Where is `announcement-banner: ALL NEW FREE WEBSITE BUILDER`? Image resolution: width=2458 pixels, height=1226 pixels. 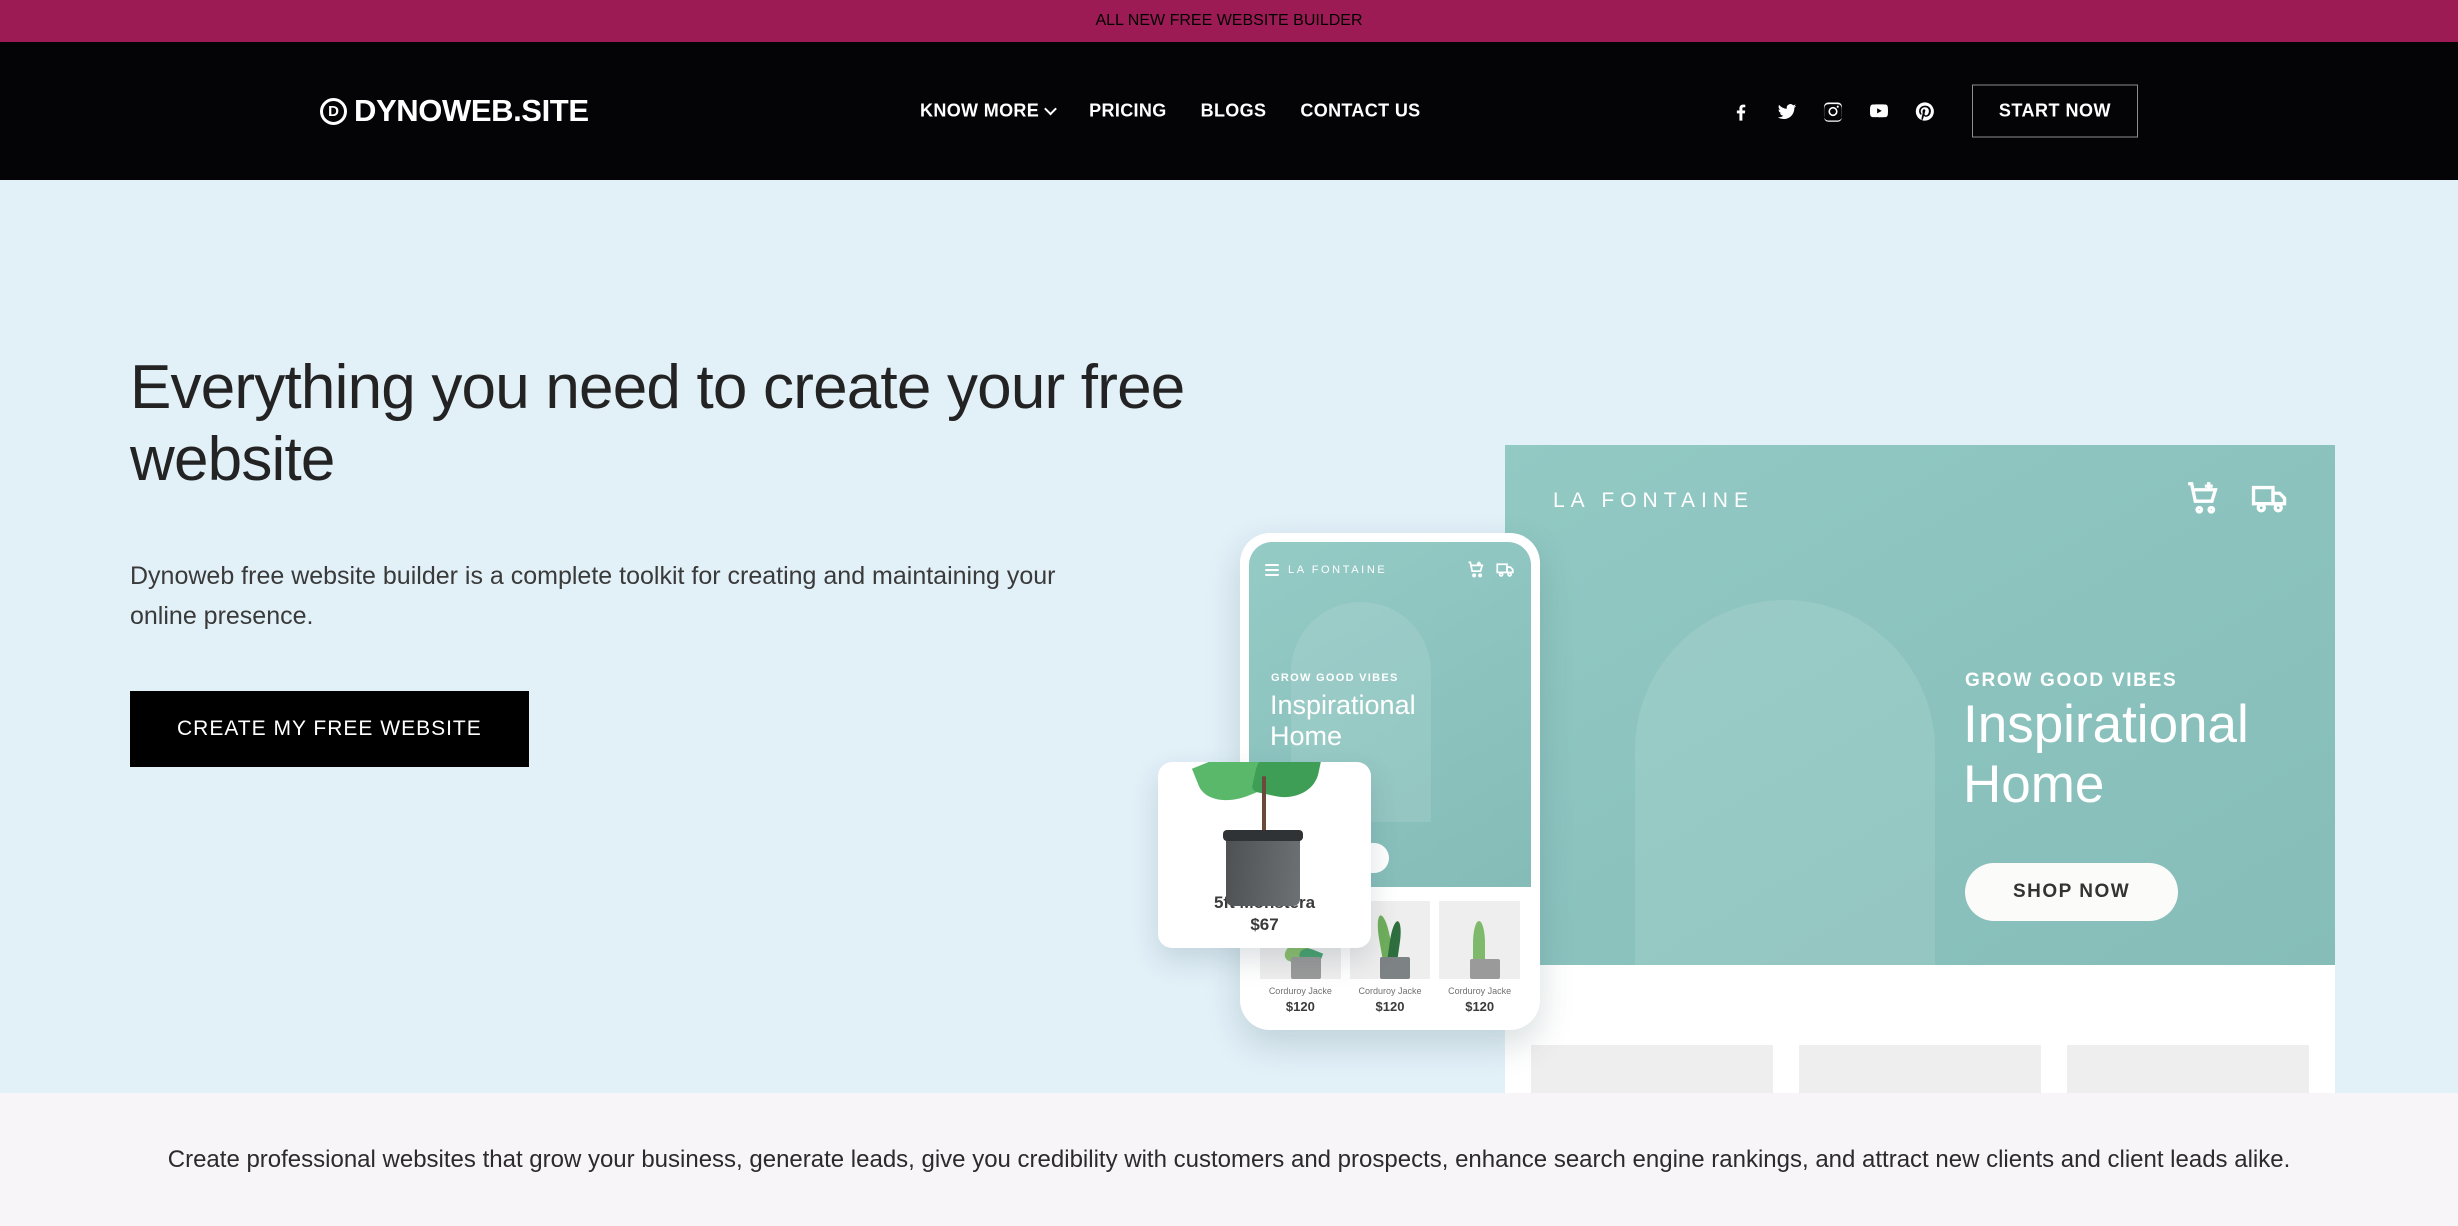
announcement-banner: ALL NEW FREE WEBSITE BUILDER is located at coordinates (1229, 21).